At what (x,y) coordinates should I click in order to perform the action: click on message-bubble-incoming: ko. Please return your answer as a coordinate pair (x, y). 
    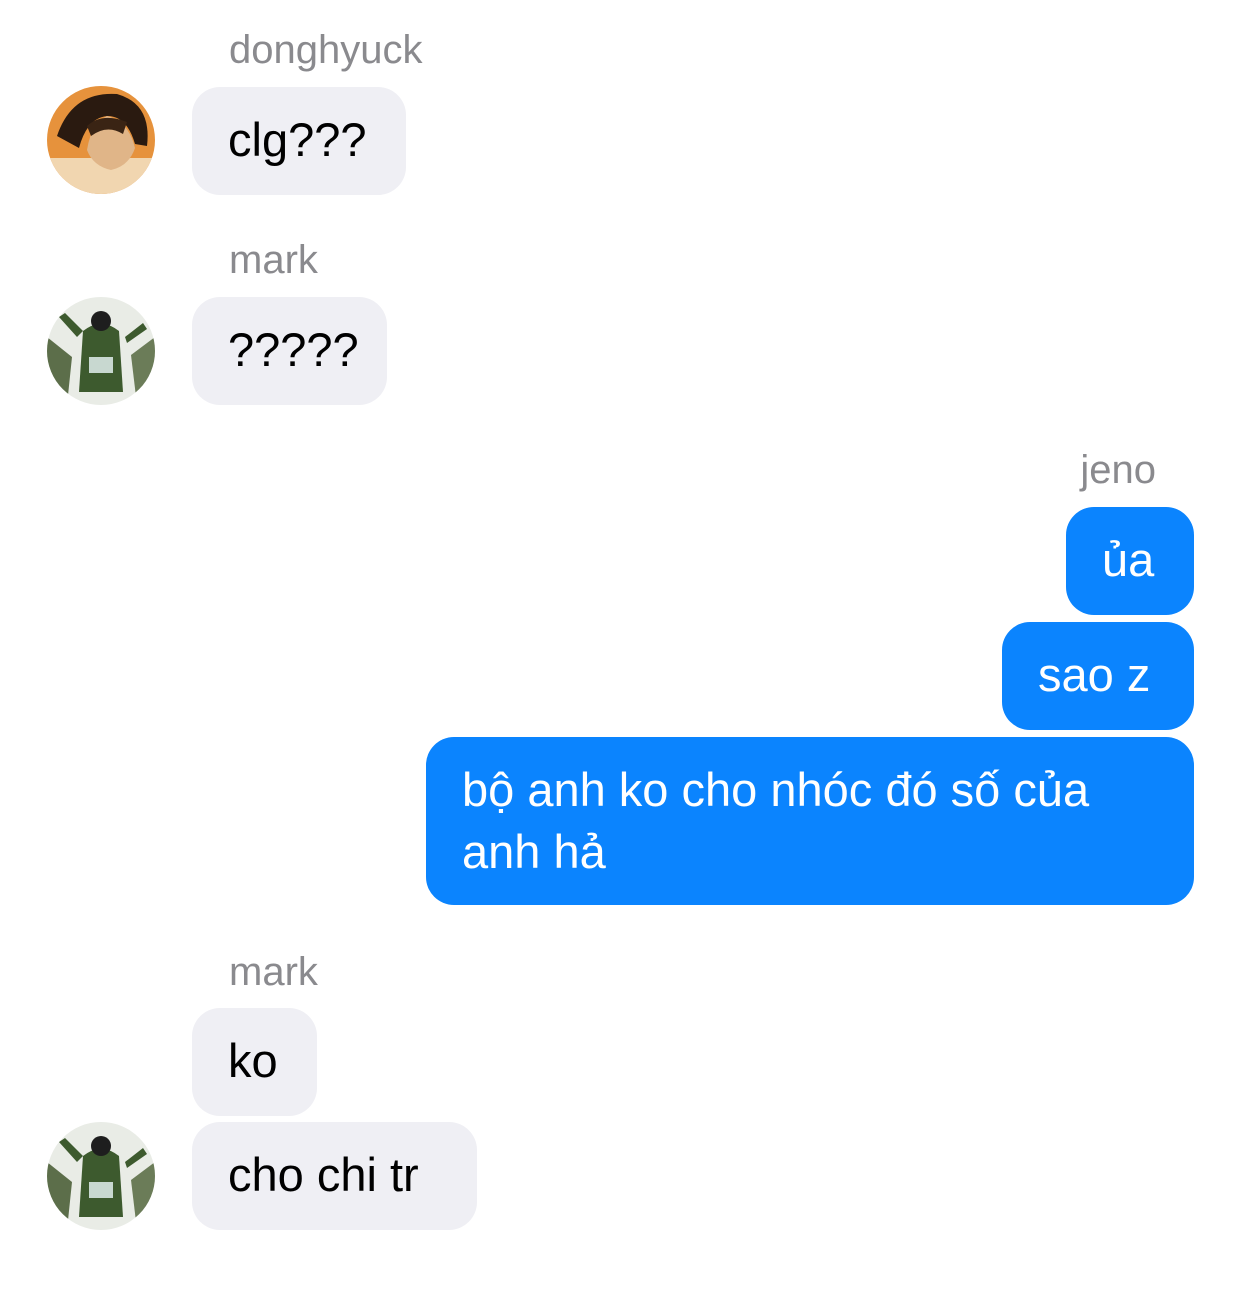
    Looking at the image, I should click on (254, 1062).